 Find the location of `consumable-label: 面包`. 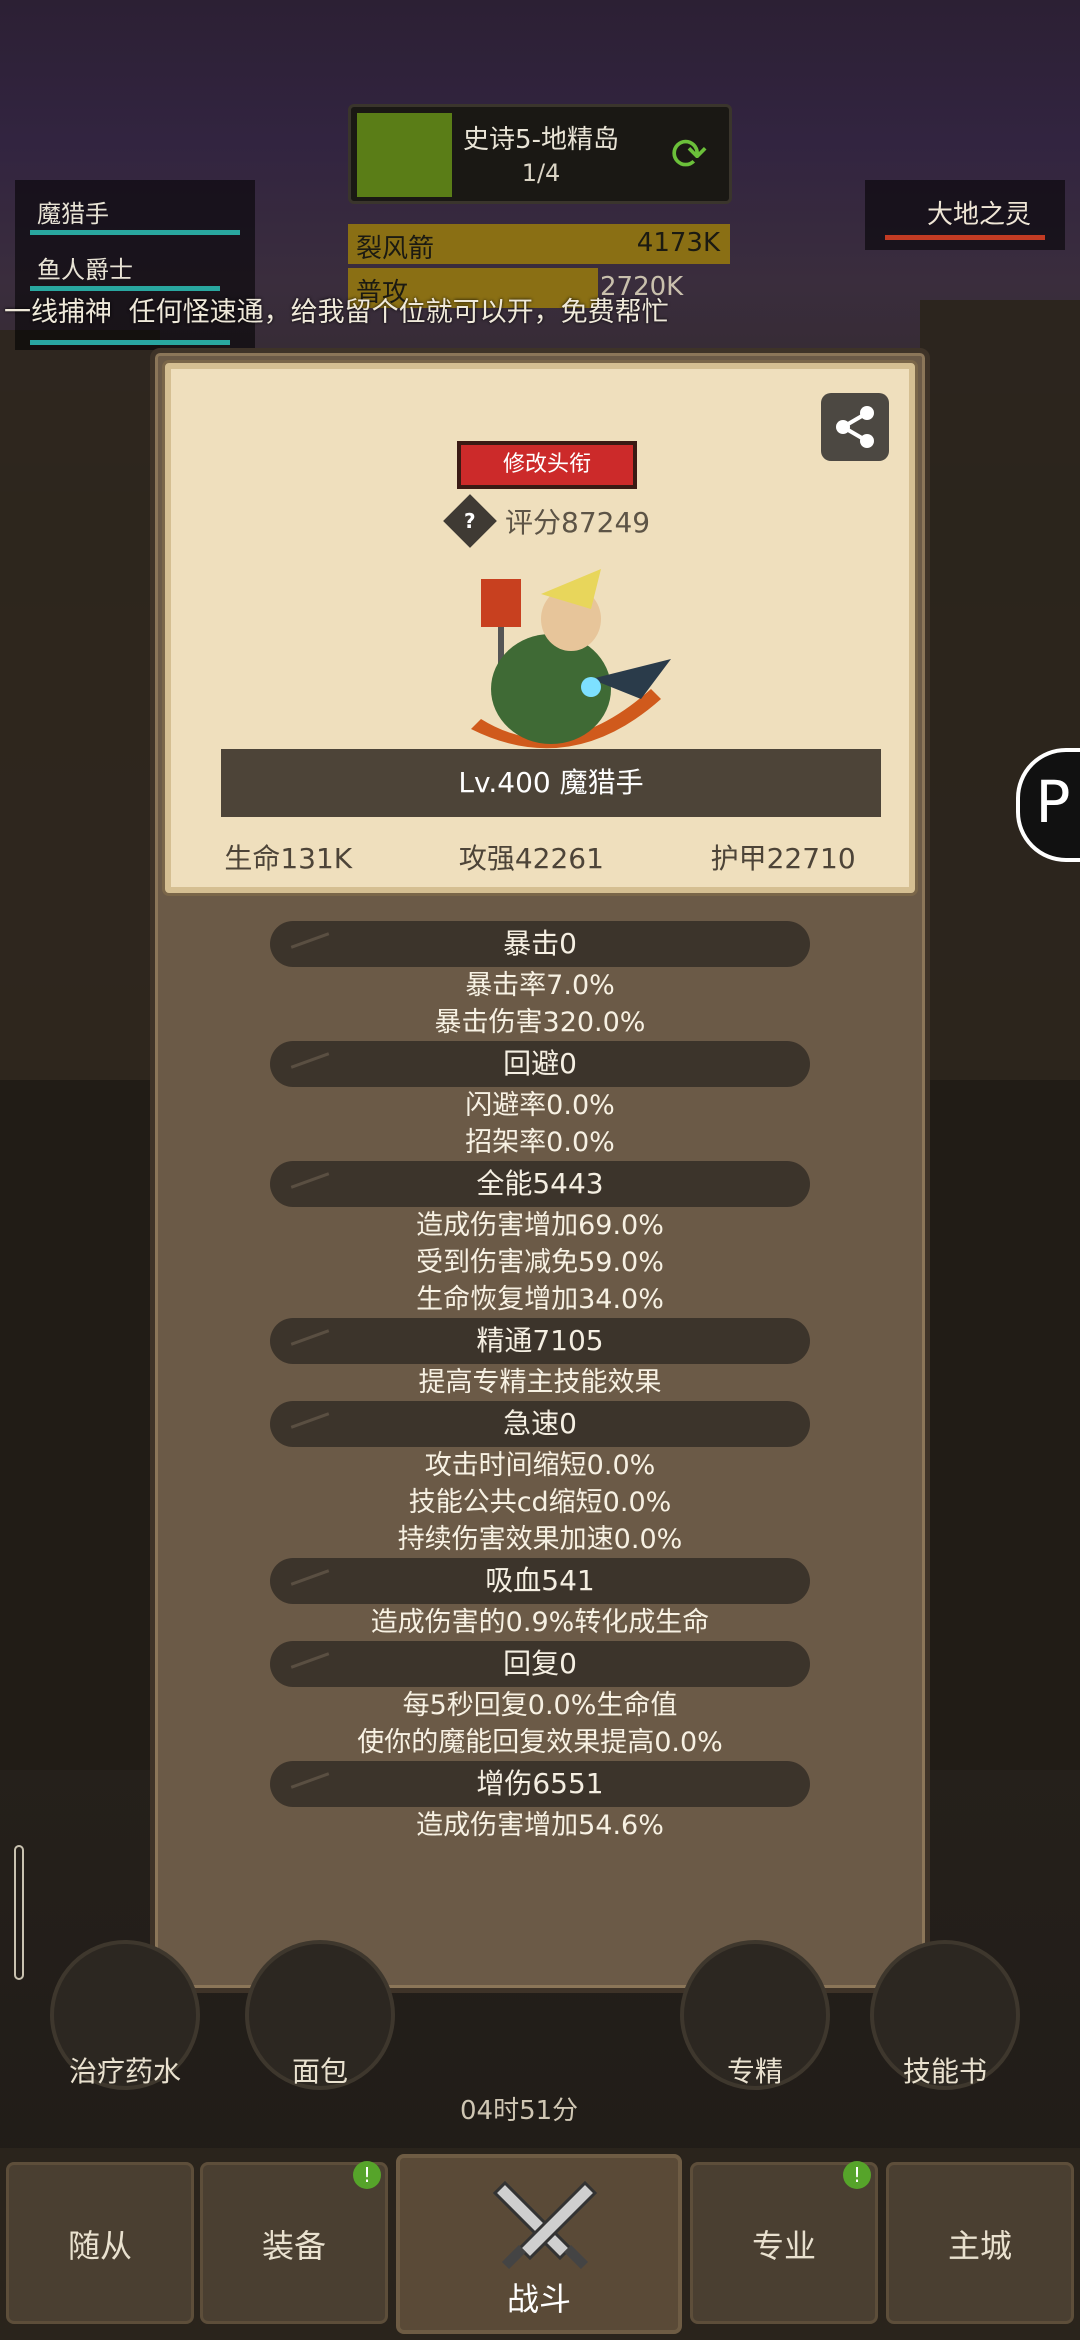

consumable-label: 面包 is located at coordinates (319, 2071).